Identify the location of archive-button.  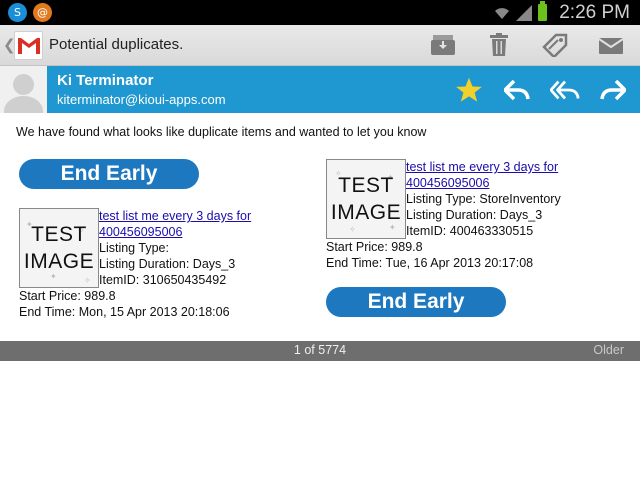
(443, 45).